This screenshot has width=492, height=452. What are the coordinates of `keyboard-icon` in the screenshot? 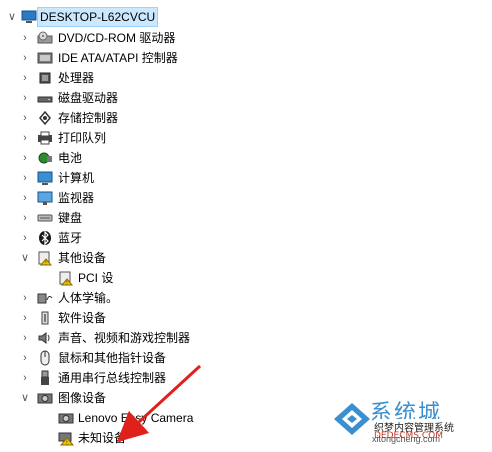 It's located at (45, 218).